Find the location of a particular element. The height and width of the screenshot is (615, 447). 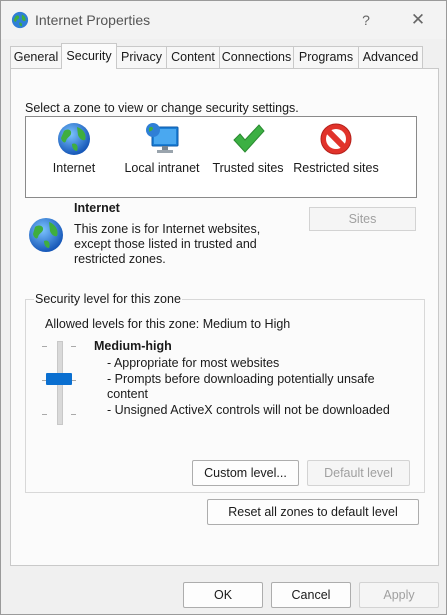

zone-restricted-sites: Restricted sites is located at coordinates (336, 157).